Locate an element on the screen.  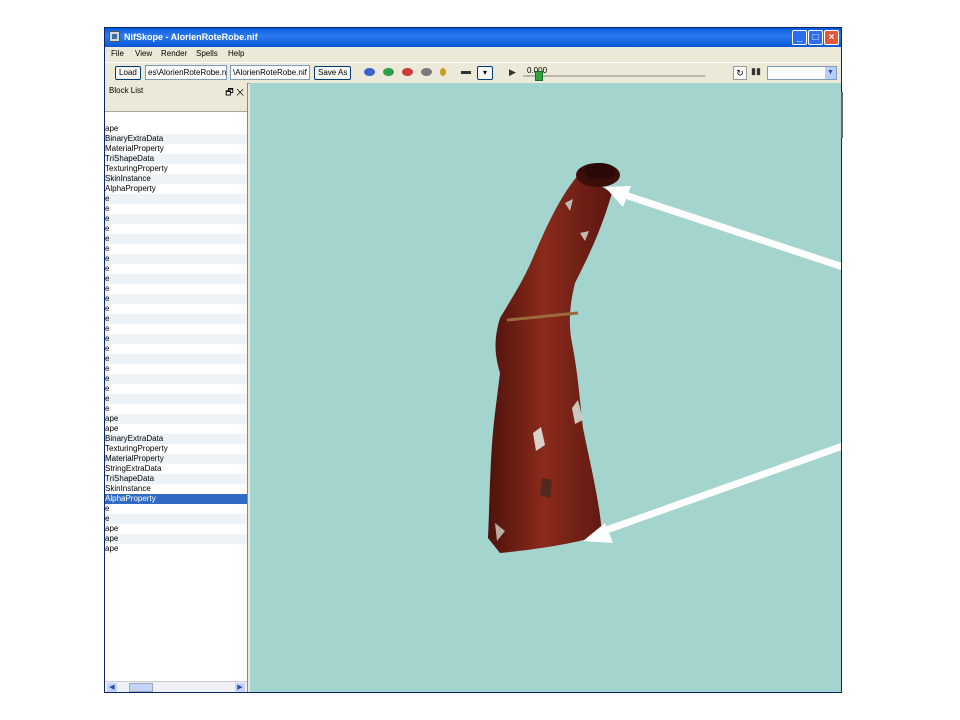
view-user-icon is located at coordinates (426, 72).